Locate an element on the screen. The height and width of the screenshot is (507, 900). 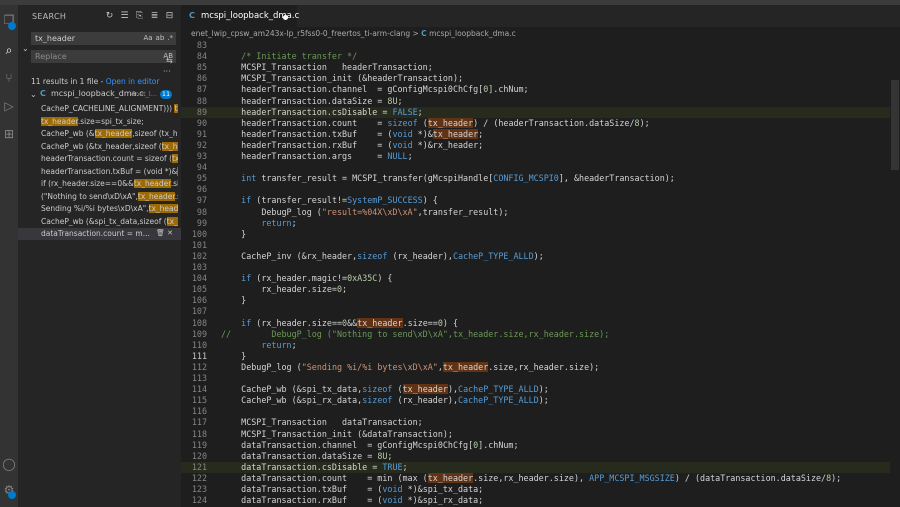
code-line: 106 } is located at coordinates (540, 300).